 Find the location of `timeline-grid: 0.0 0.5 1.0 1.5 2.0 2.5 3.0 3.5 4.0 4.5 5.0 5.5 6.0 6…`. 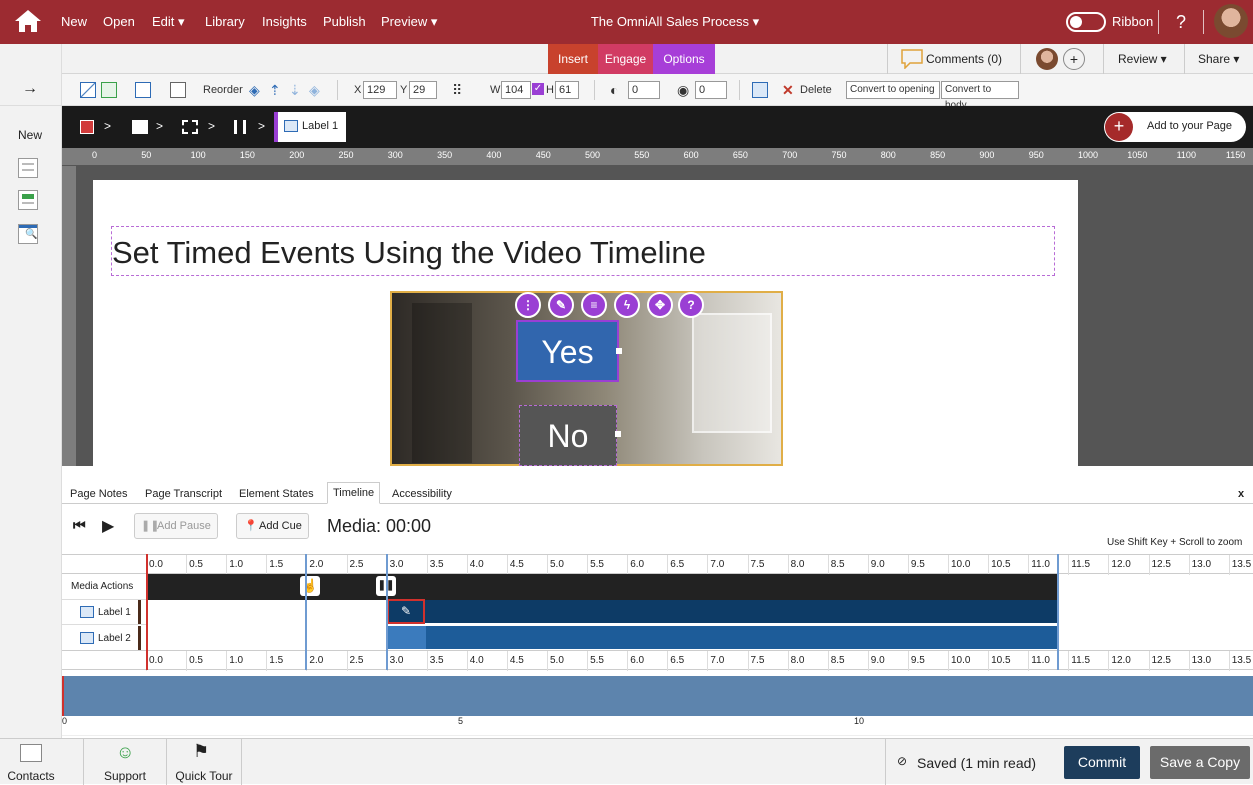

timeline-grid: 0.0 0.5 1.0 1.5 2.0 2.5 3.0 3.5 4.0 4.5 5.0 5.5 6.0 6… is located at coordinates (657, 613).